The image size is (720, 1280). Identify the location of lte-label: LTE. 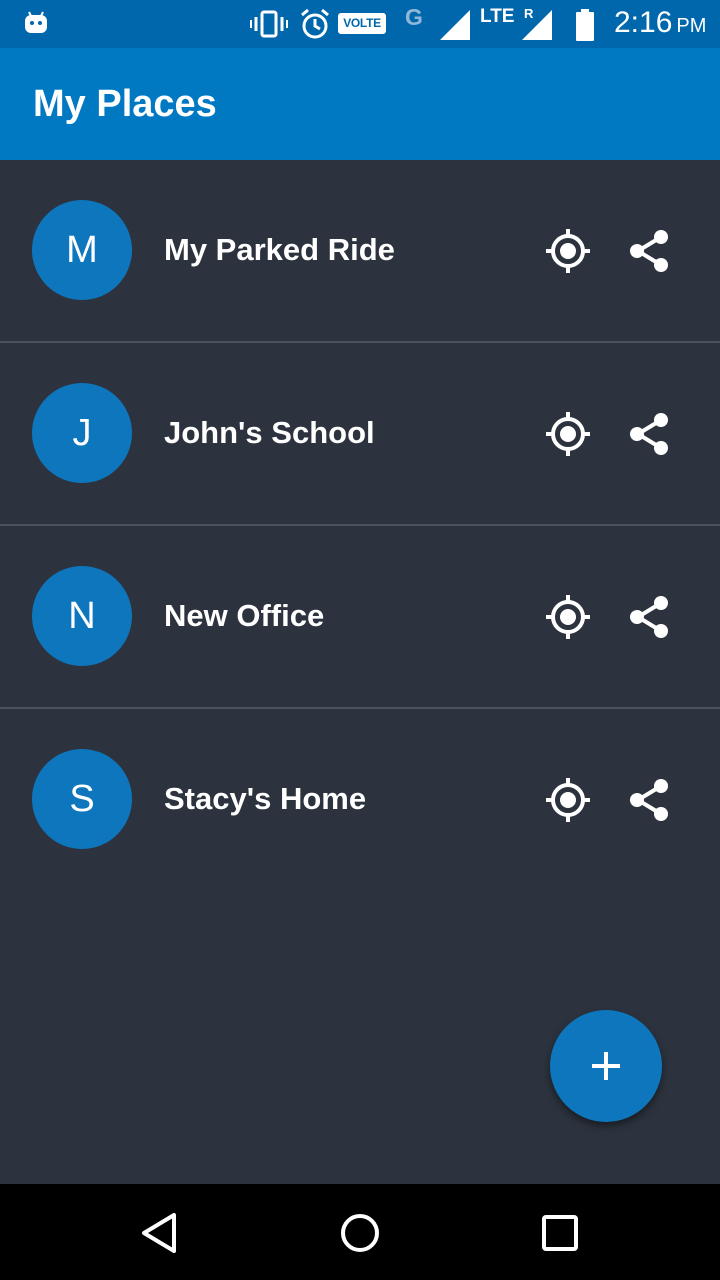
(497, 16).